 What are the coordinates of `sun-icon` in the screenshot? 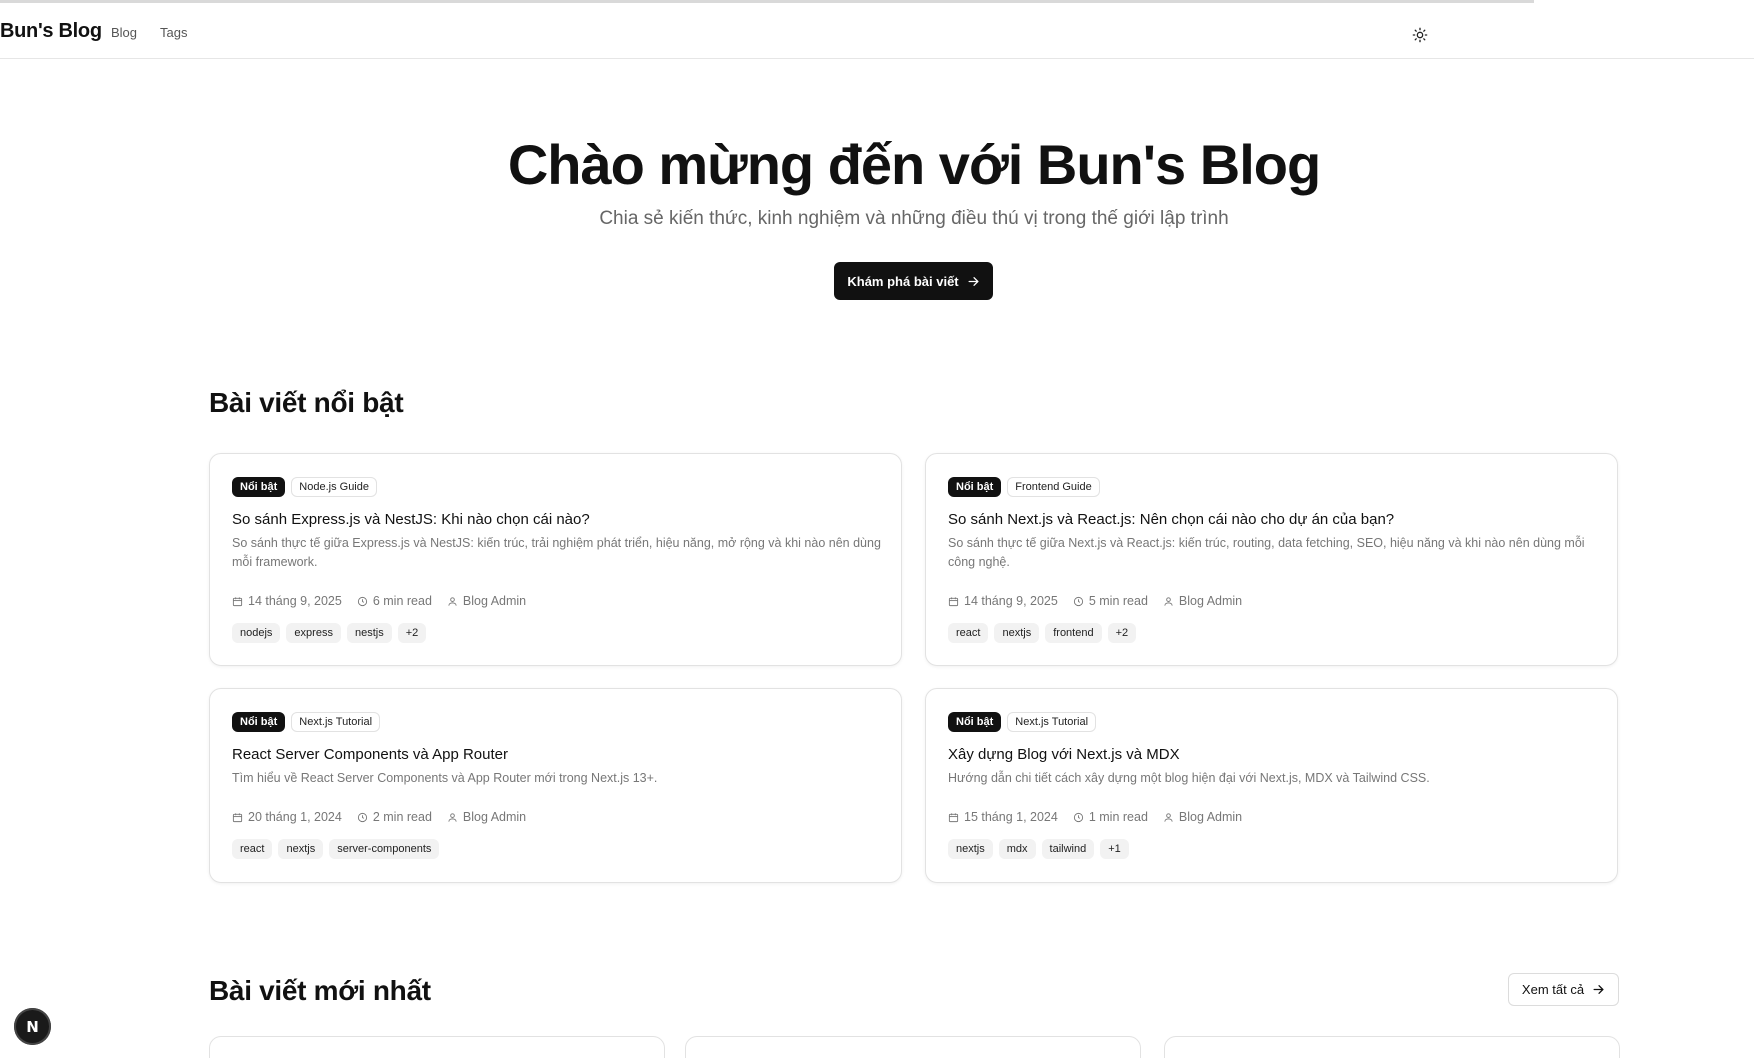 It's located at (1420, 35).